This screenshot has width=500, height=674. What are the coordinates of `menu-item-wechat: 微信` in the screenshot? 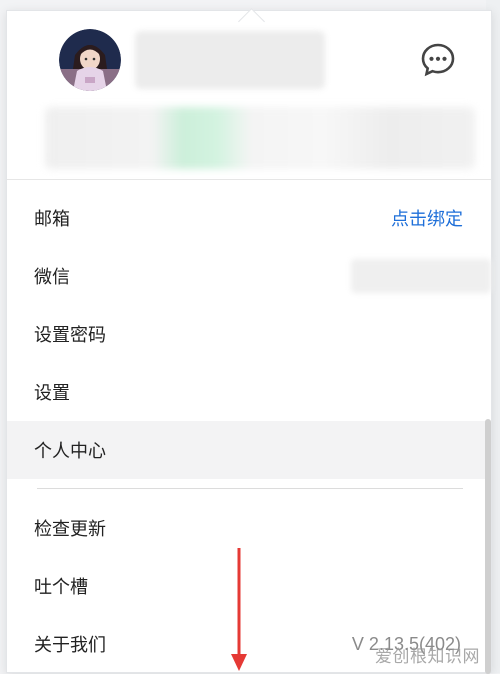 It's located at (249, 276).